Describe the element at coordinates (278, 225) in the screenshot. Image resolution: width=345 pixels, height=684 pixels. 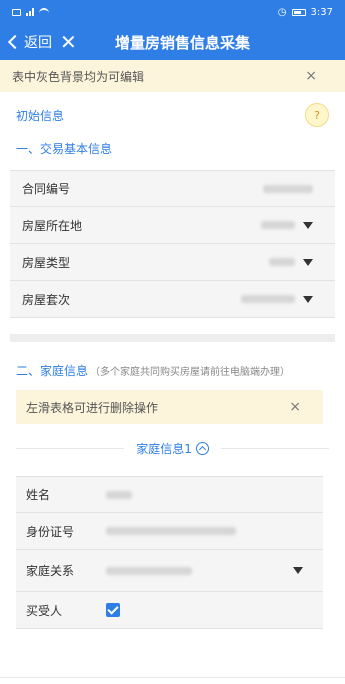
I see `property-location-value` at that location.